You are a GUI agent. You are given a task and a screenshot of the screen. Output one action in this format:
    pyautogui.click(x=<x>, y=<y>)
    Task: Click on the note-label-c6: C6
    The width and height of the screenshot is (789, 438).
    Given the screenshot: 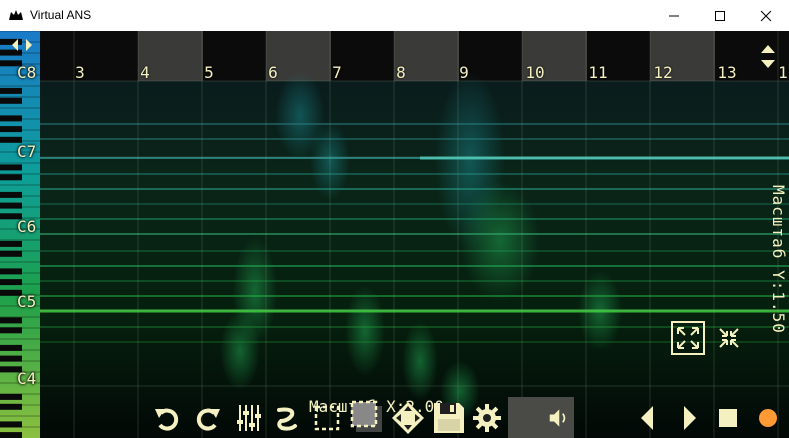 What is the action you would take?
    pyautogui.click(x=27, y=226)
    